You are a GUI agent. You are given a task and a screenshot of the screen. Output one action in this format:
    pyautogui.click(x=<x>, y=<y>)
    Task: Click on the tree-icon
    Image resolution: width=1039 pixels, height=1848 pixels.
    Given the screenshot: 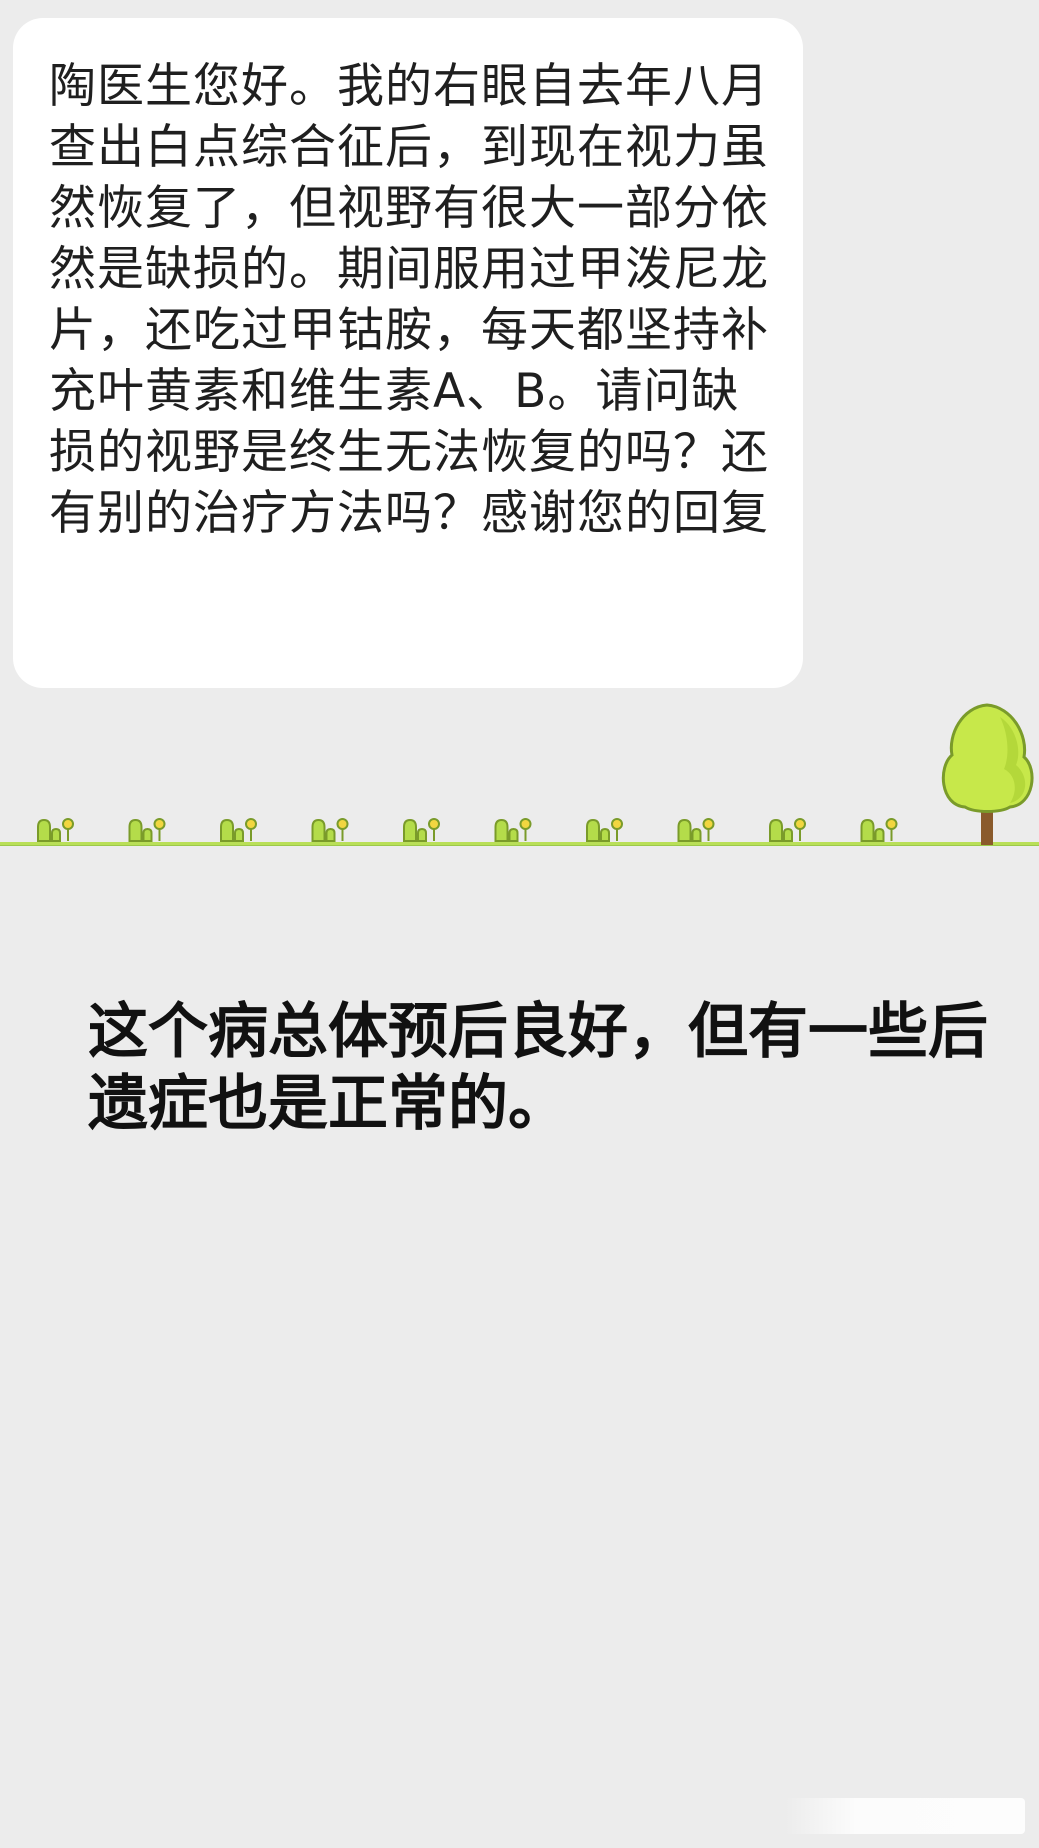 What is the action you would take?
    pyautogui.click(x=987, y=774)
    